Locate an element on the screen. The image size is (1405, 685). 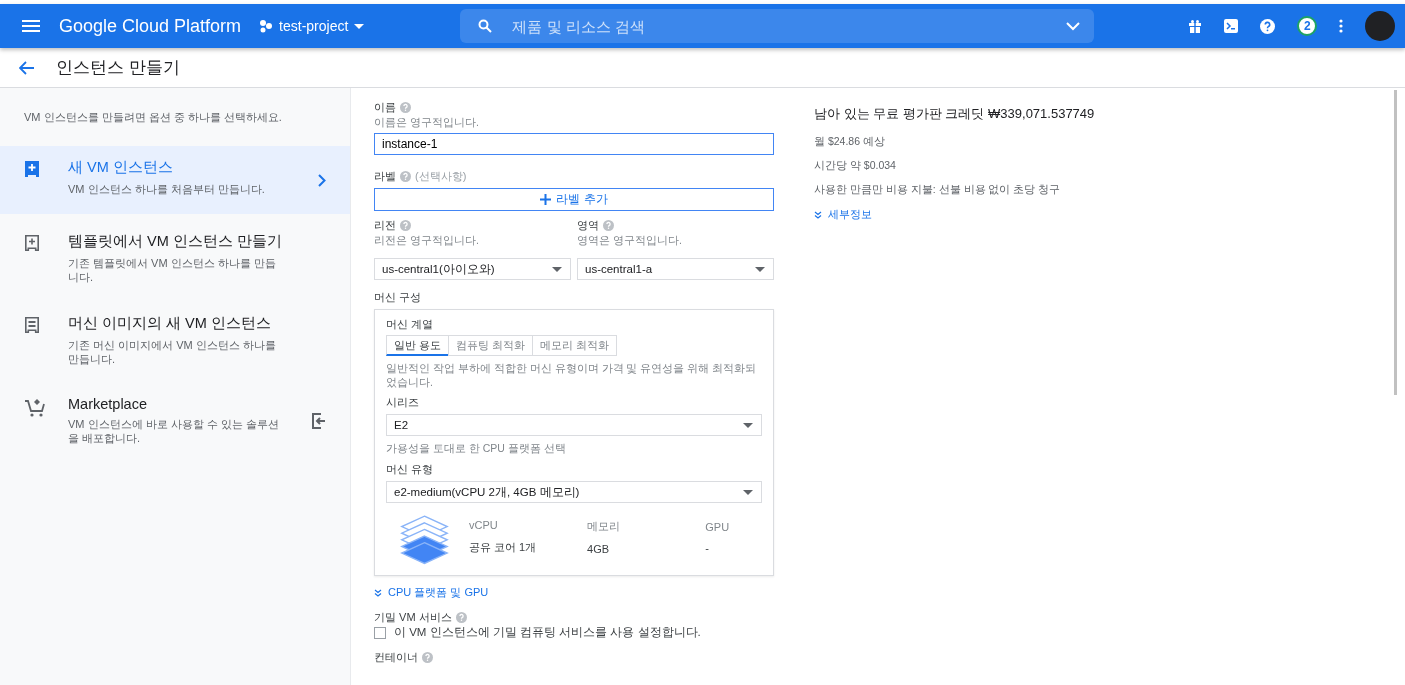
chevron-right-icon is located at coordinates (322, 180).